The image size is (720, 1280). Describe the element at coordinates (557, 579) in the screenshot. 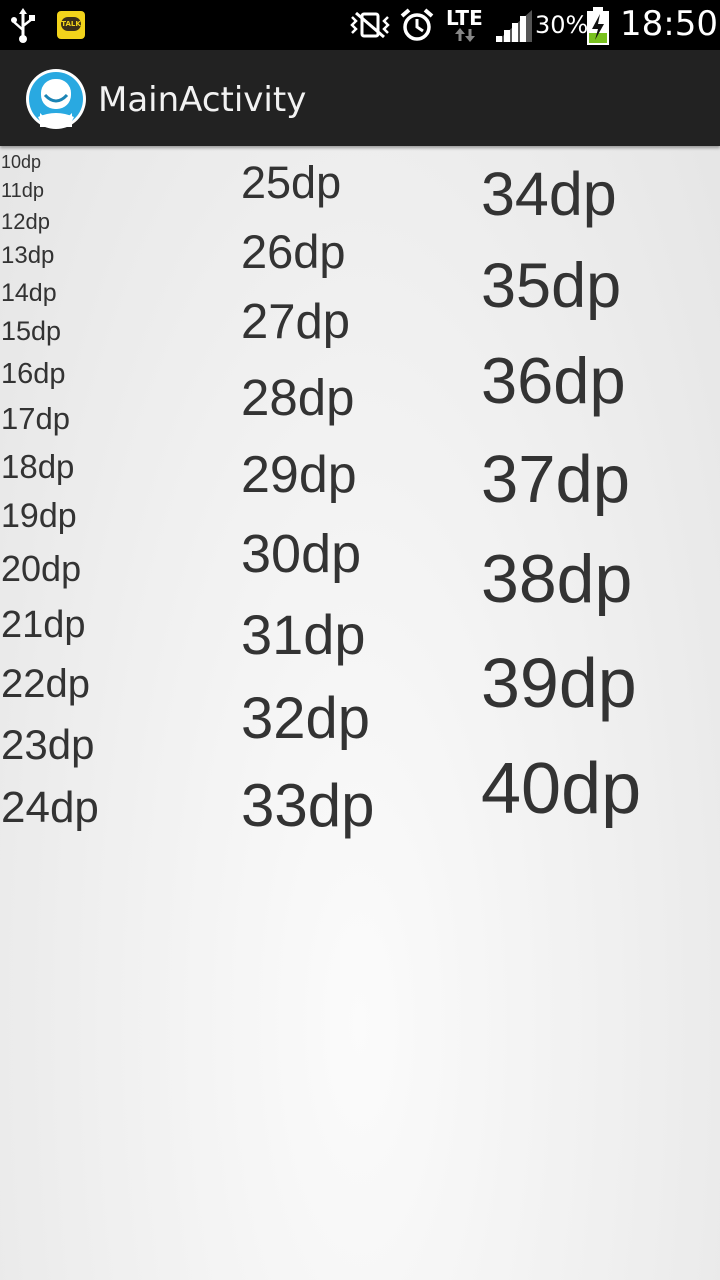

I see `size-sample-38dp: 38dp` at that location.